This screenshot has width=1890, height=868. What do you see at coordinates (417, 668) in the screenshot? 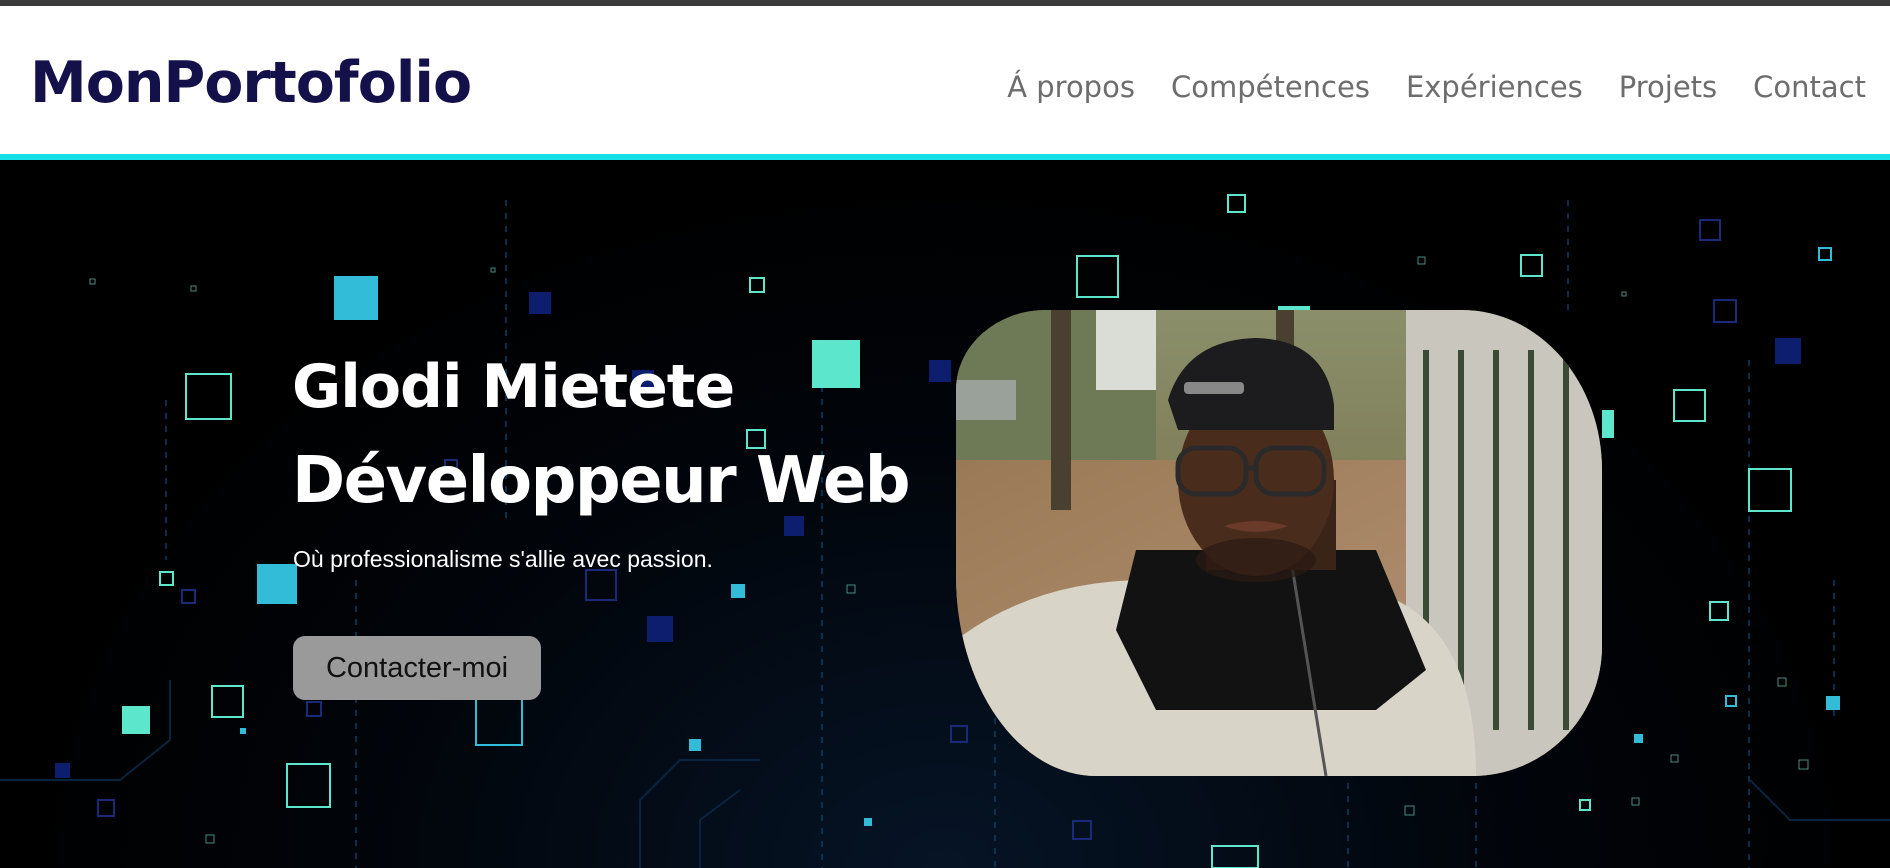
I see `contact-me-button: Contacter-moi` at bounding box center [417, 668].